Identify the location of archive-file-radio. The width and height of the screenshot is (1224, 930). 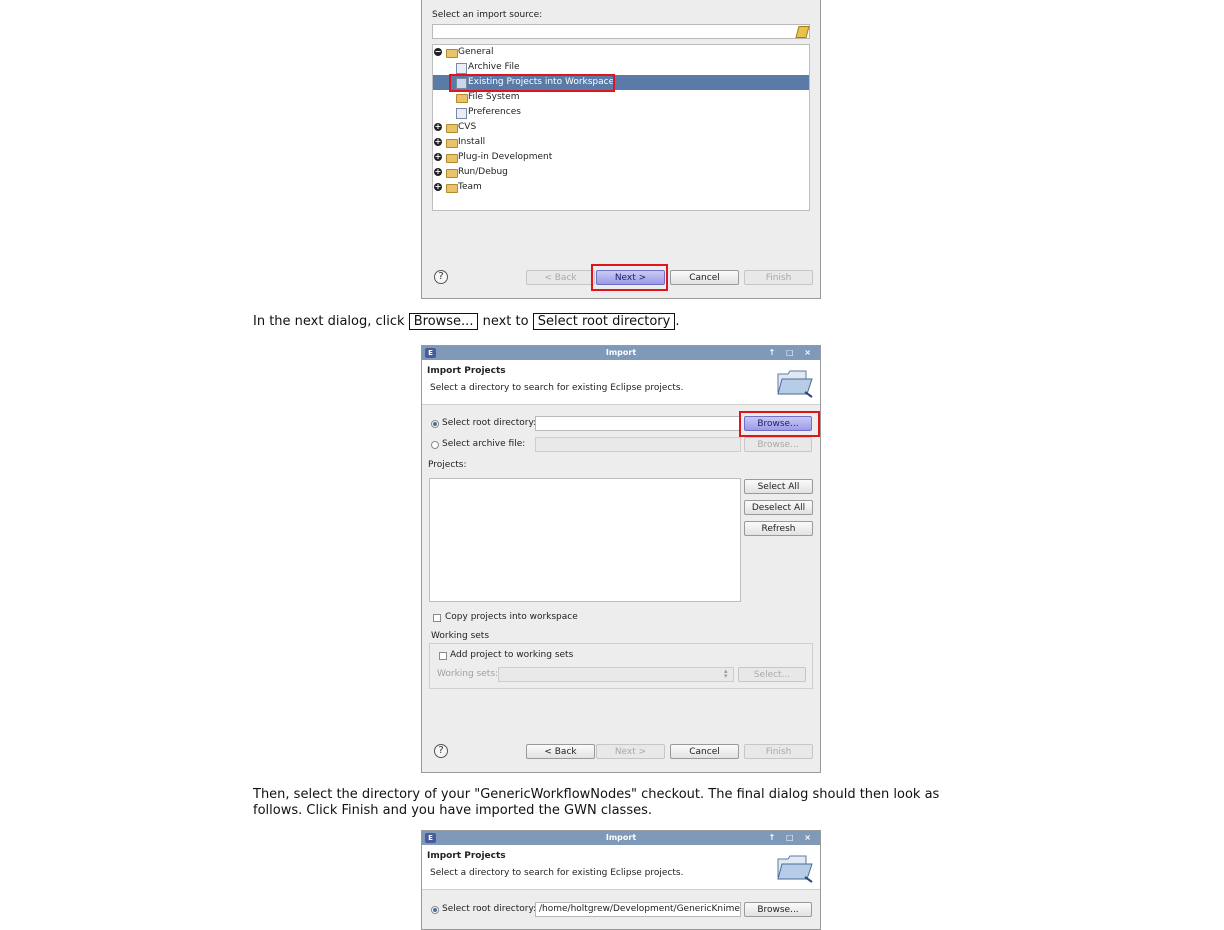
(435, 445).